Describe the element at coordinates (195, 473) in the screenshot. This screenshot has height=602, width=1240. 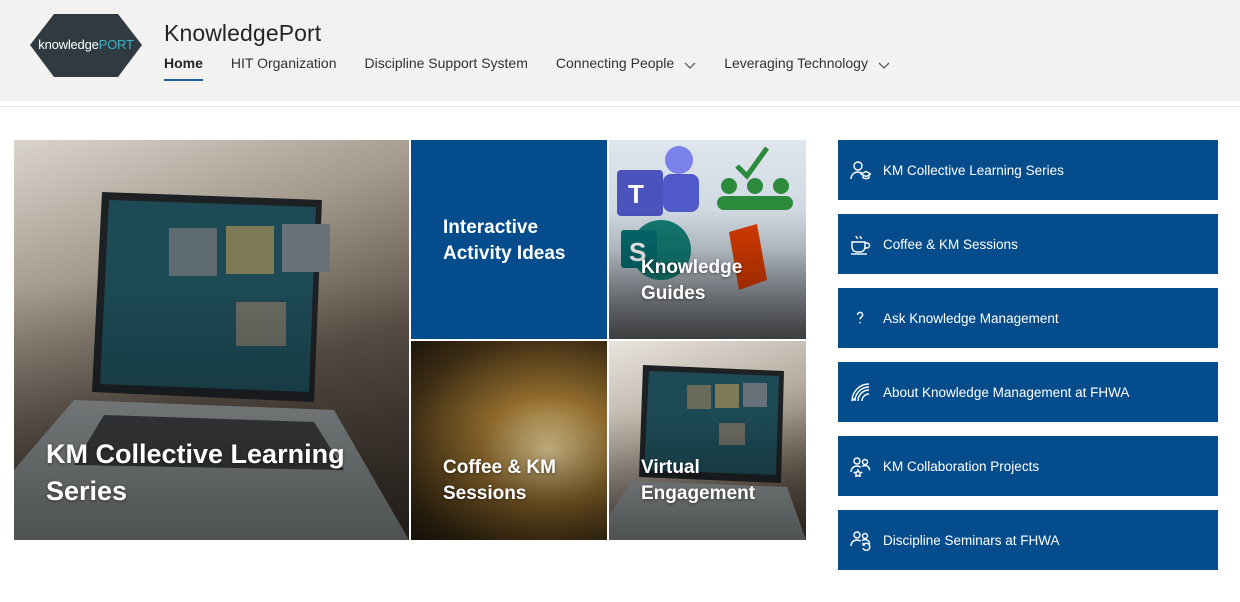
I see `tile-caption: KM Collective Learning Series` at that location.